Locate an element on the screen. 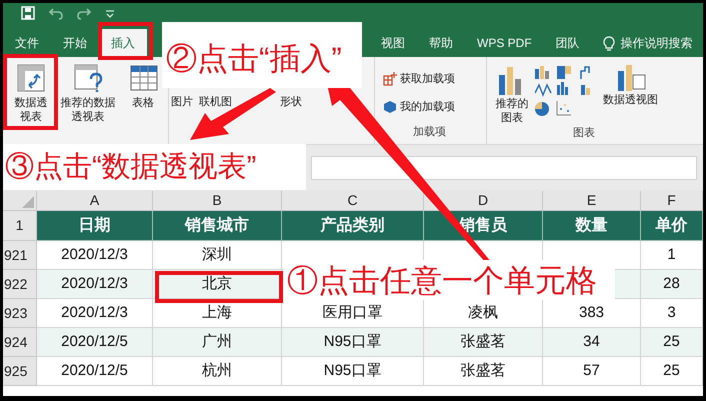  cube-icon is located at coordinates (390, 107).